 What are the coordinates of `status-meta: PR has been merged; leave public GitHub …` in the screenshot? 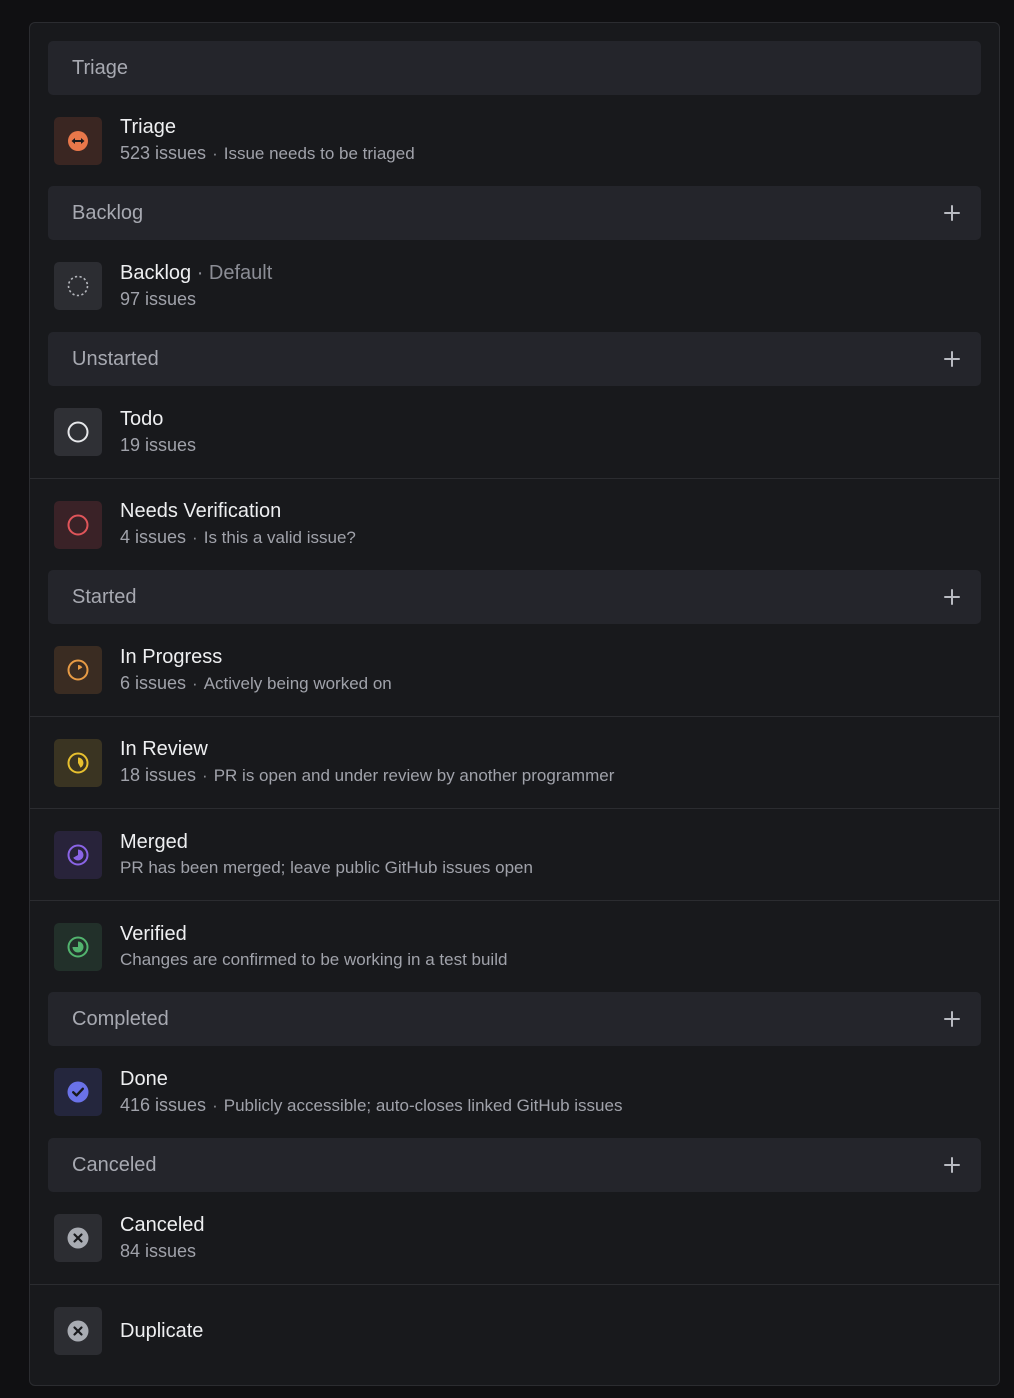 It's located at (326, 868).